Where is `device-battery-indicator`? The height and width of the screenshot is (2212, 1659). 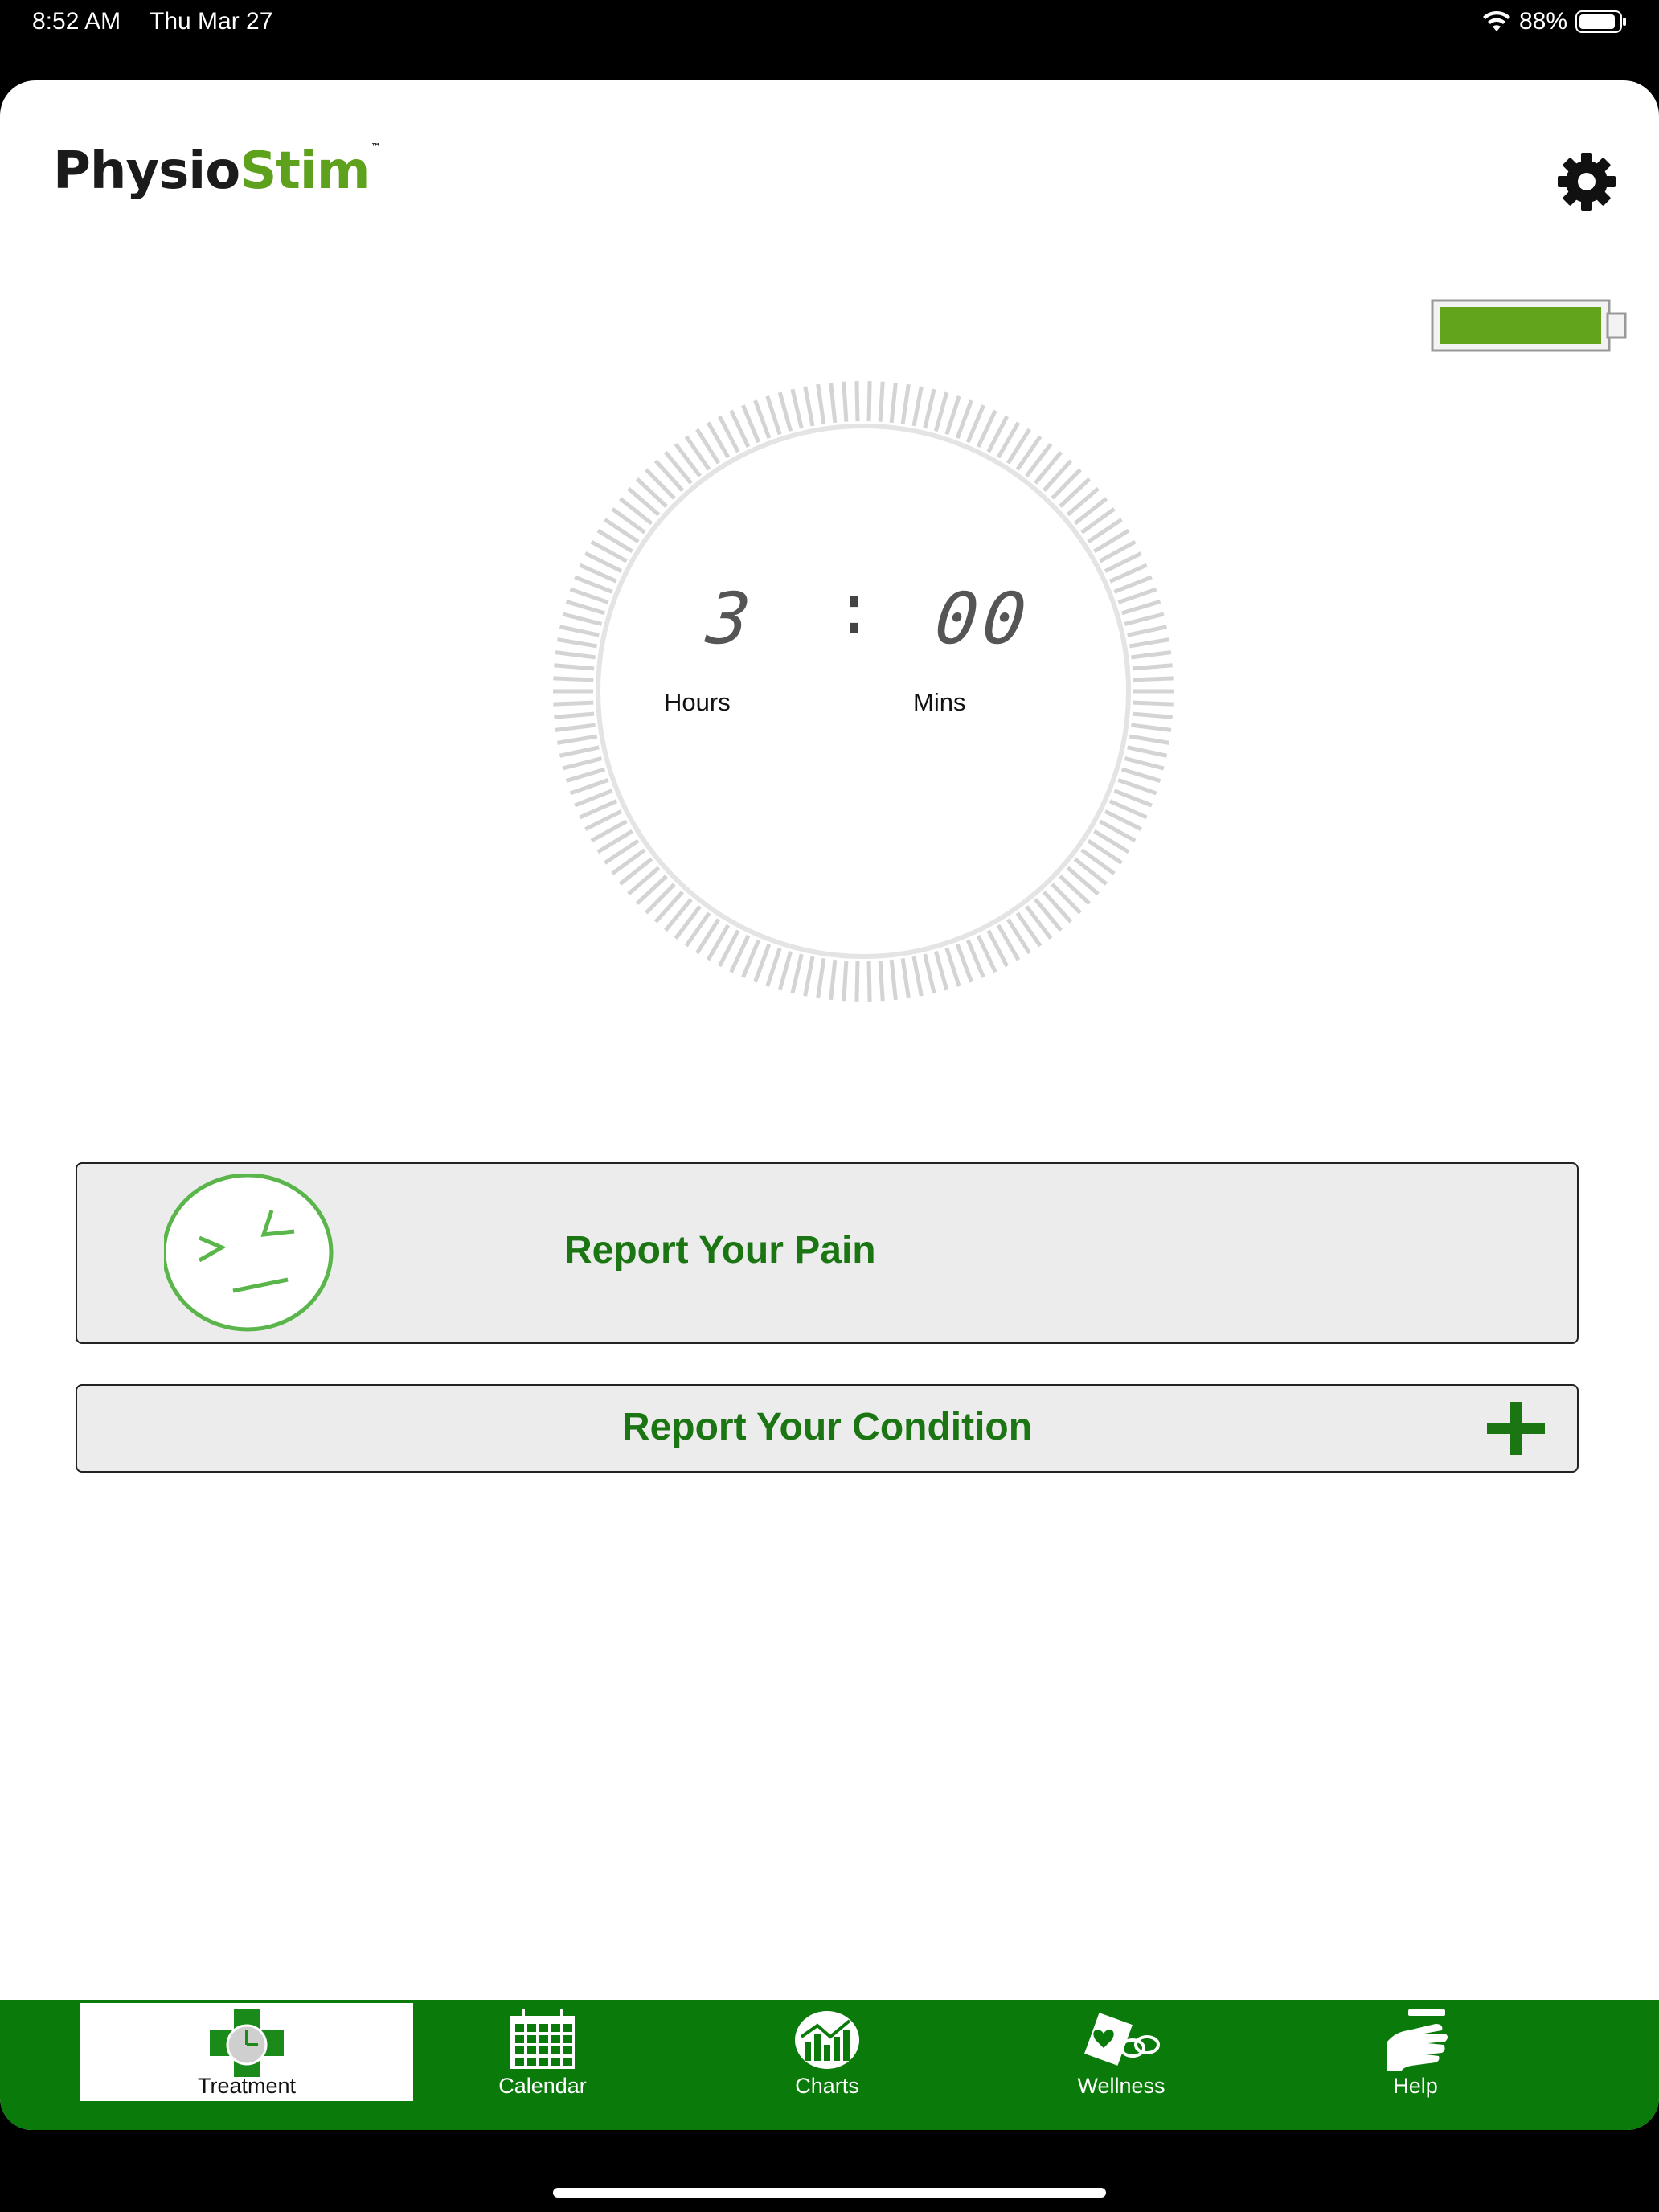
device-battery-indicator is located at coordinates (1529, 325).